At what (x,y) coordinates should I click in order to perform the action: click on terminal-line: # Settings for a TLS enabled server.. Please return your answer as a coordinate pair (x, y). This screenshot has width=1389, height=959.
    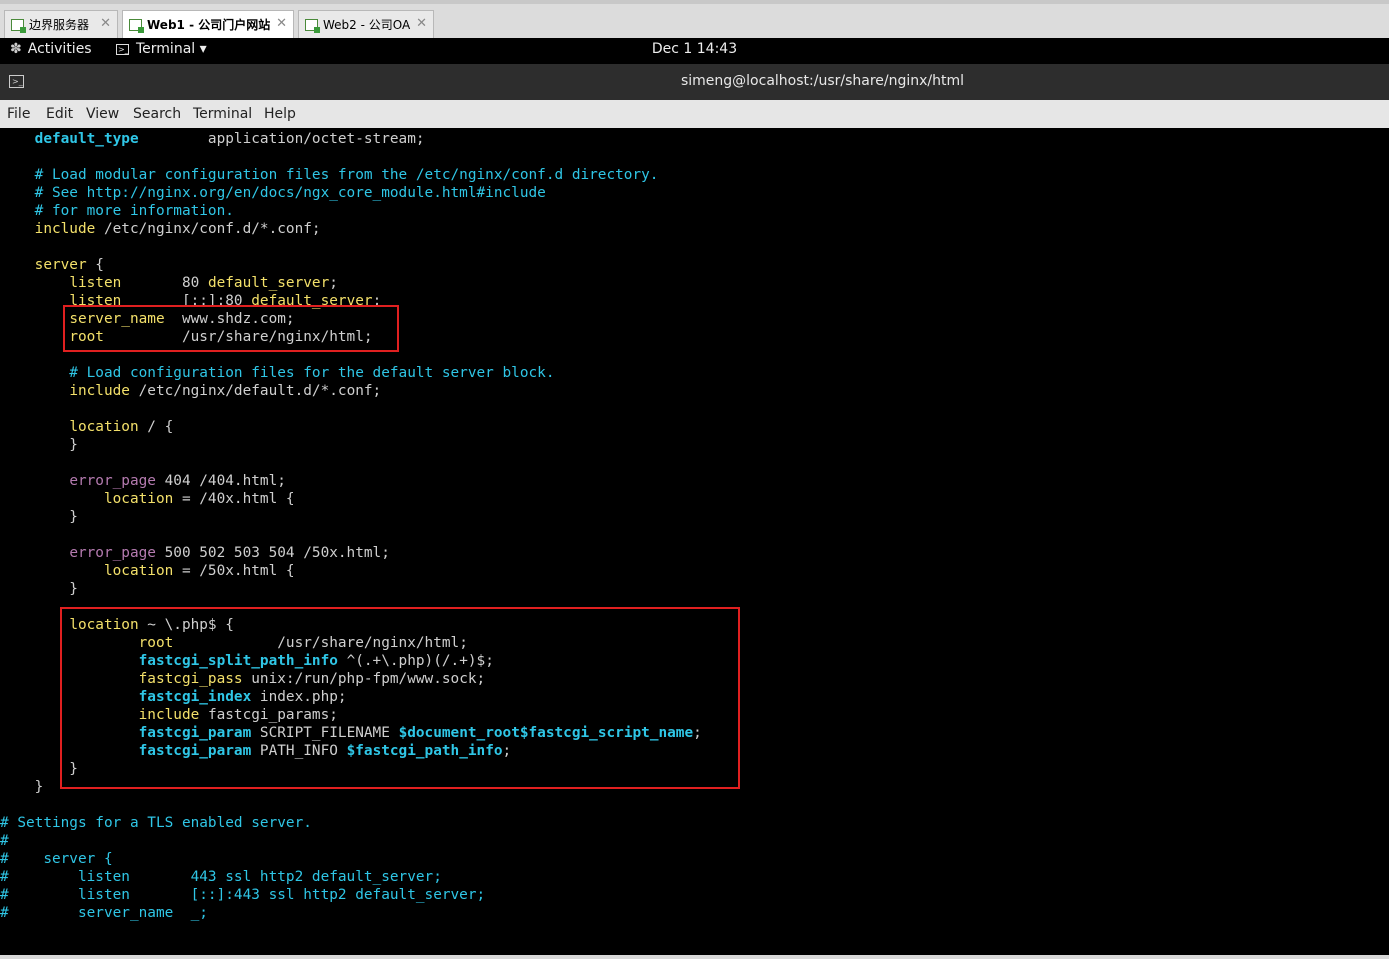
    Looking at the image, I should click on (156, 823).